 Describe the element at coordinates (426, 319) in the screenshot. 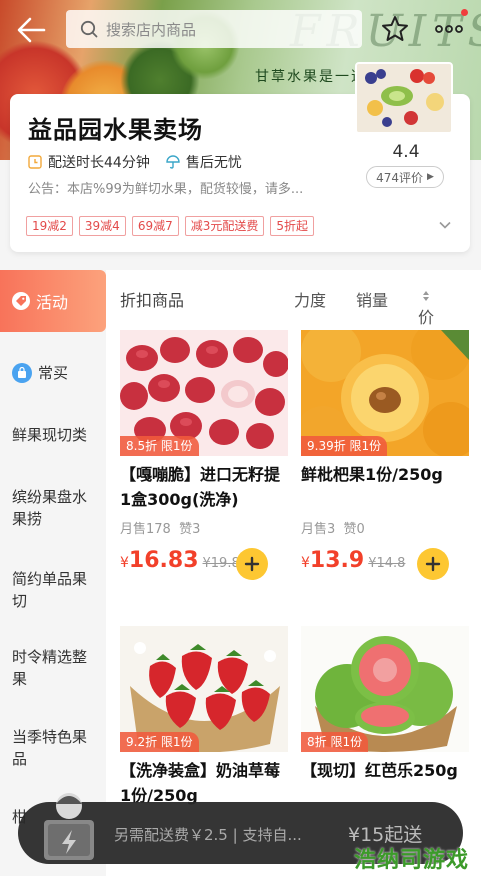

I see `sort-price: 价格` at that location.